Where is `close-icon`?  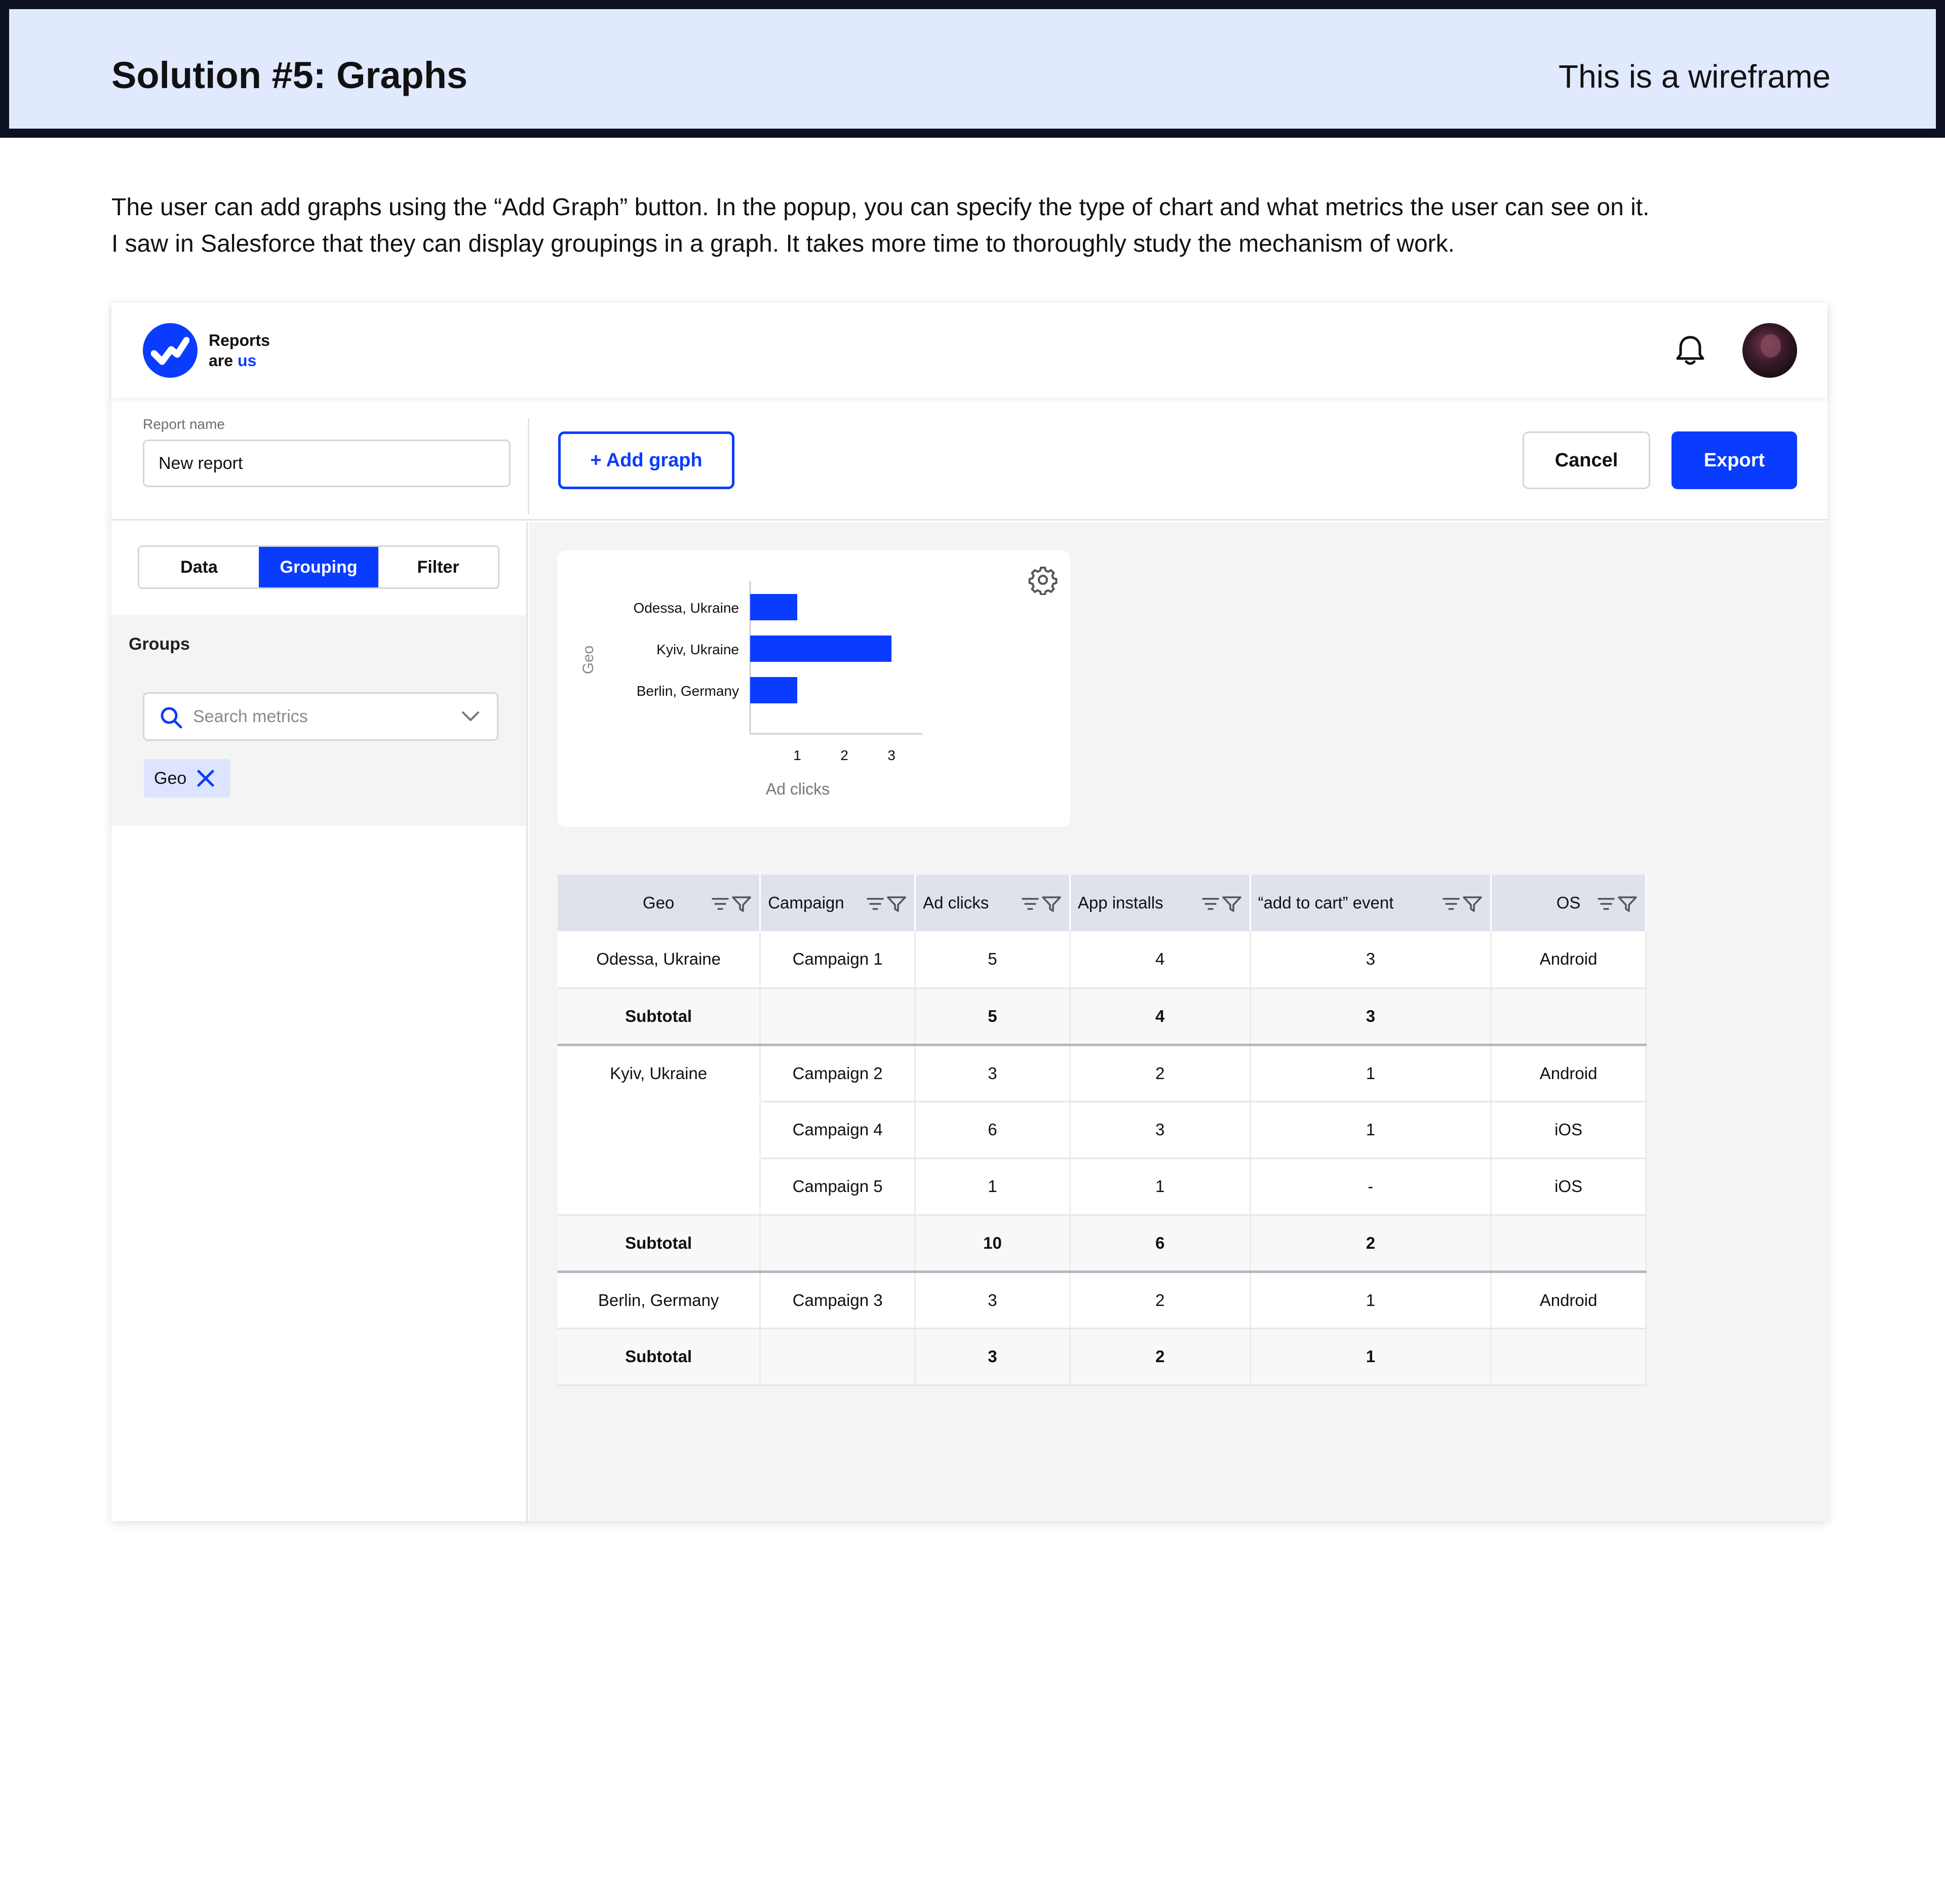
close-icon is located at coordinates (206, 779).